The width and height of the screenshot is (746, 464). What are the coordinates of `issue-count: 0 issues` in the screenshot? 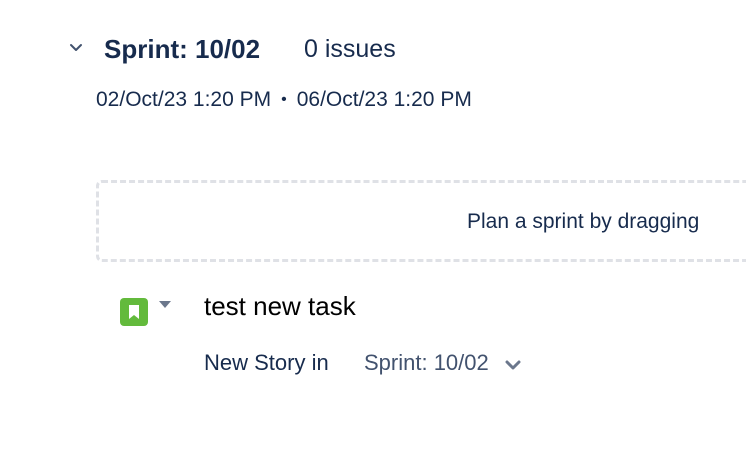 It's located at (350, 49).